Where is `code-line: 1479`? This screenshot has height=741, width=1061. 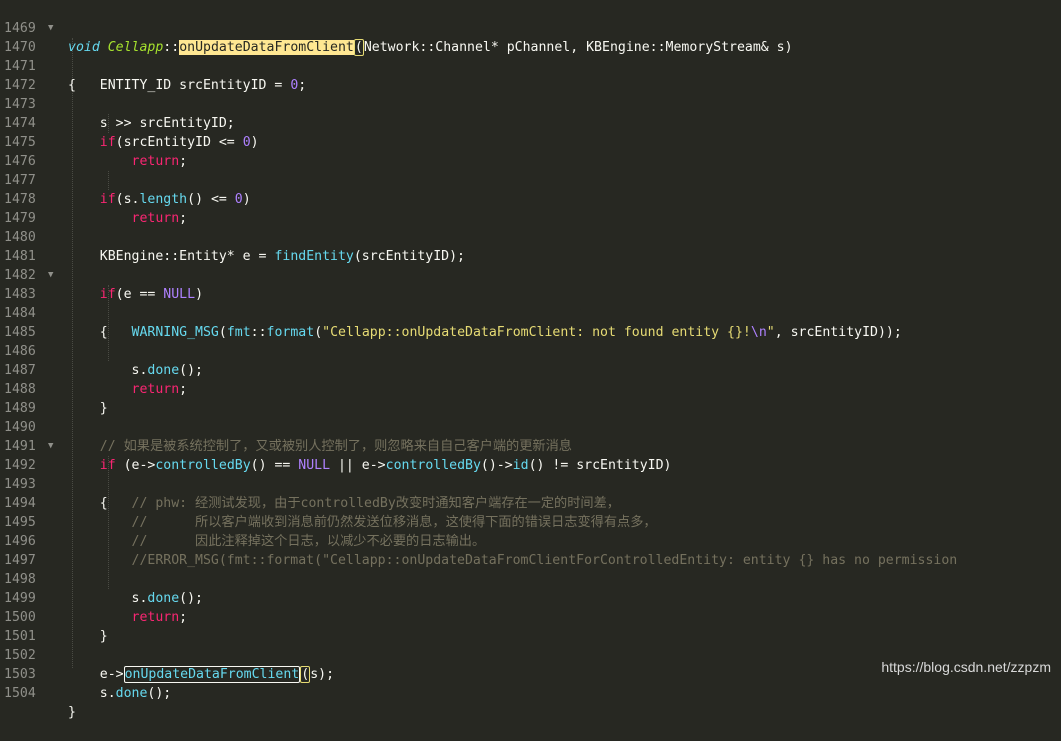 code-line: 1479 is located at coordinates (530, 208).